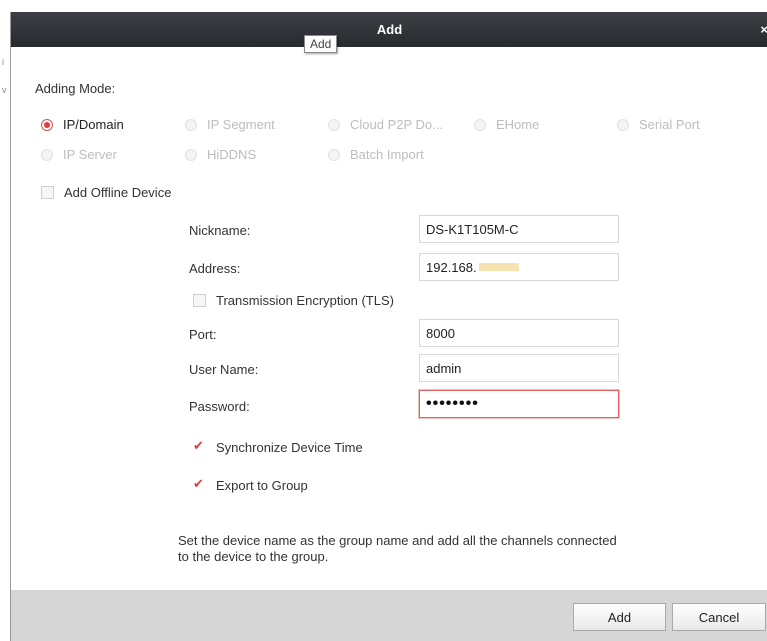 This screenshot has width=767, height=641. I want to click on cancel-button: Cancel, so click(719, 617).